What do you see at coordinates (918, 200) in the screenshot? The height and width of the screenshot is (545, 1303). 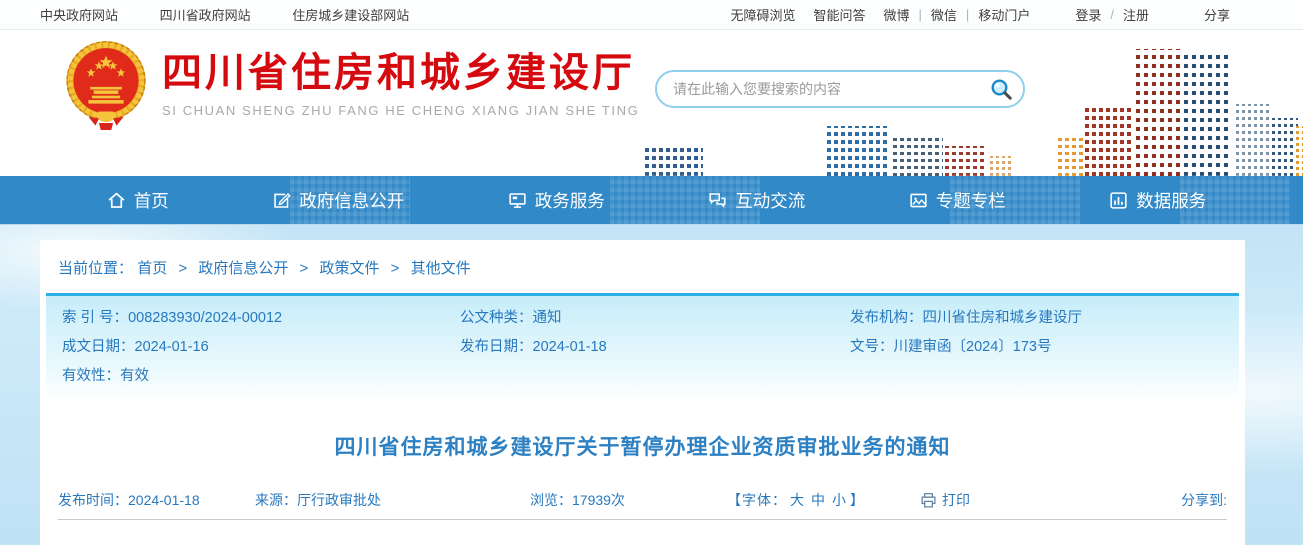 I see `topics-icon` at bounding box center [918, 200].